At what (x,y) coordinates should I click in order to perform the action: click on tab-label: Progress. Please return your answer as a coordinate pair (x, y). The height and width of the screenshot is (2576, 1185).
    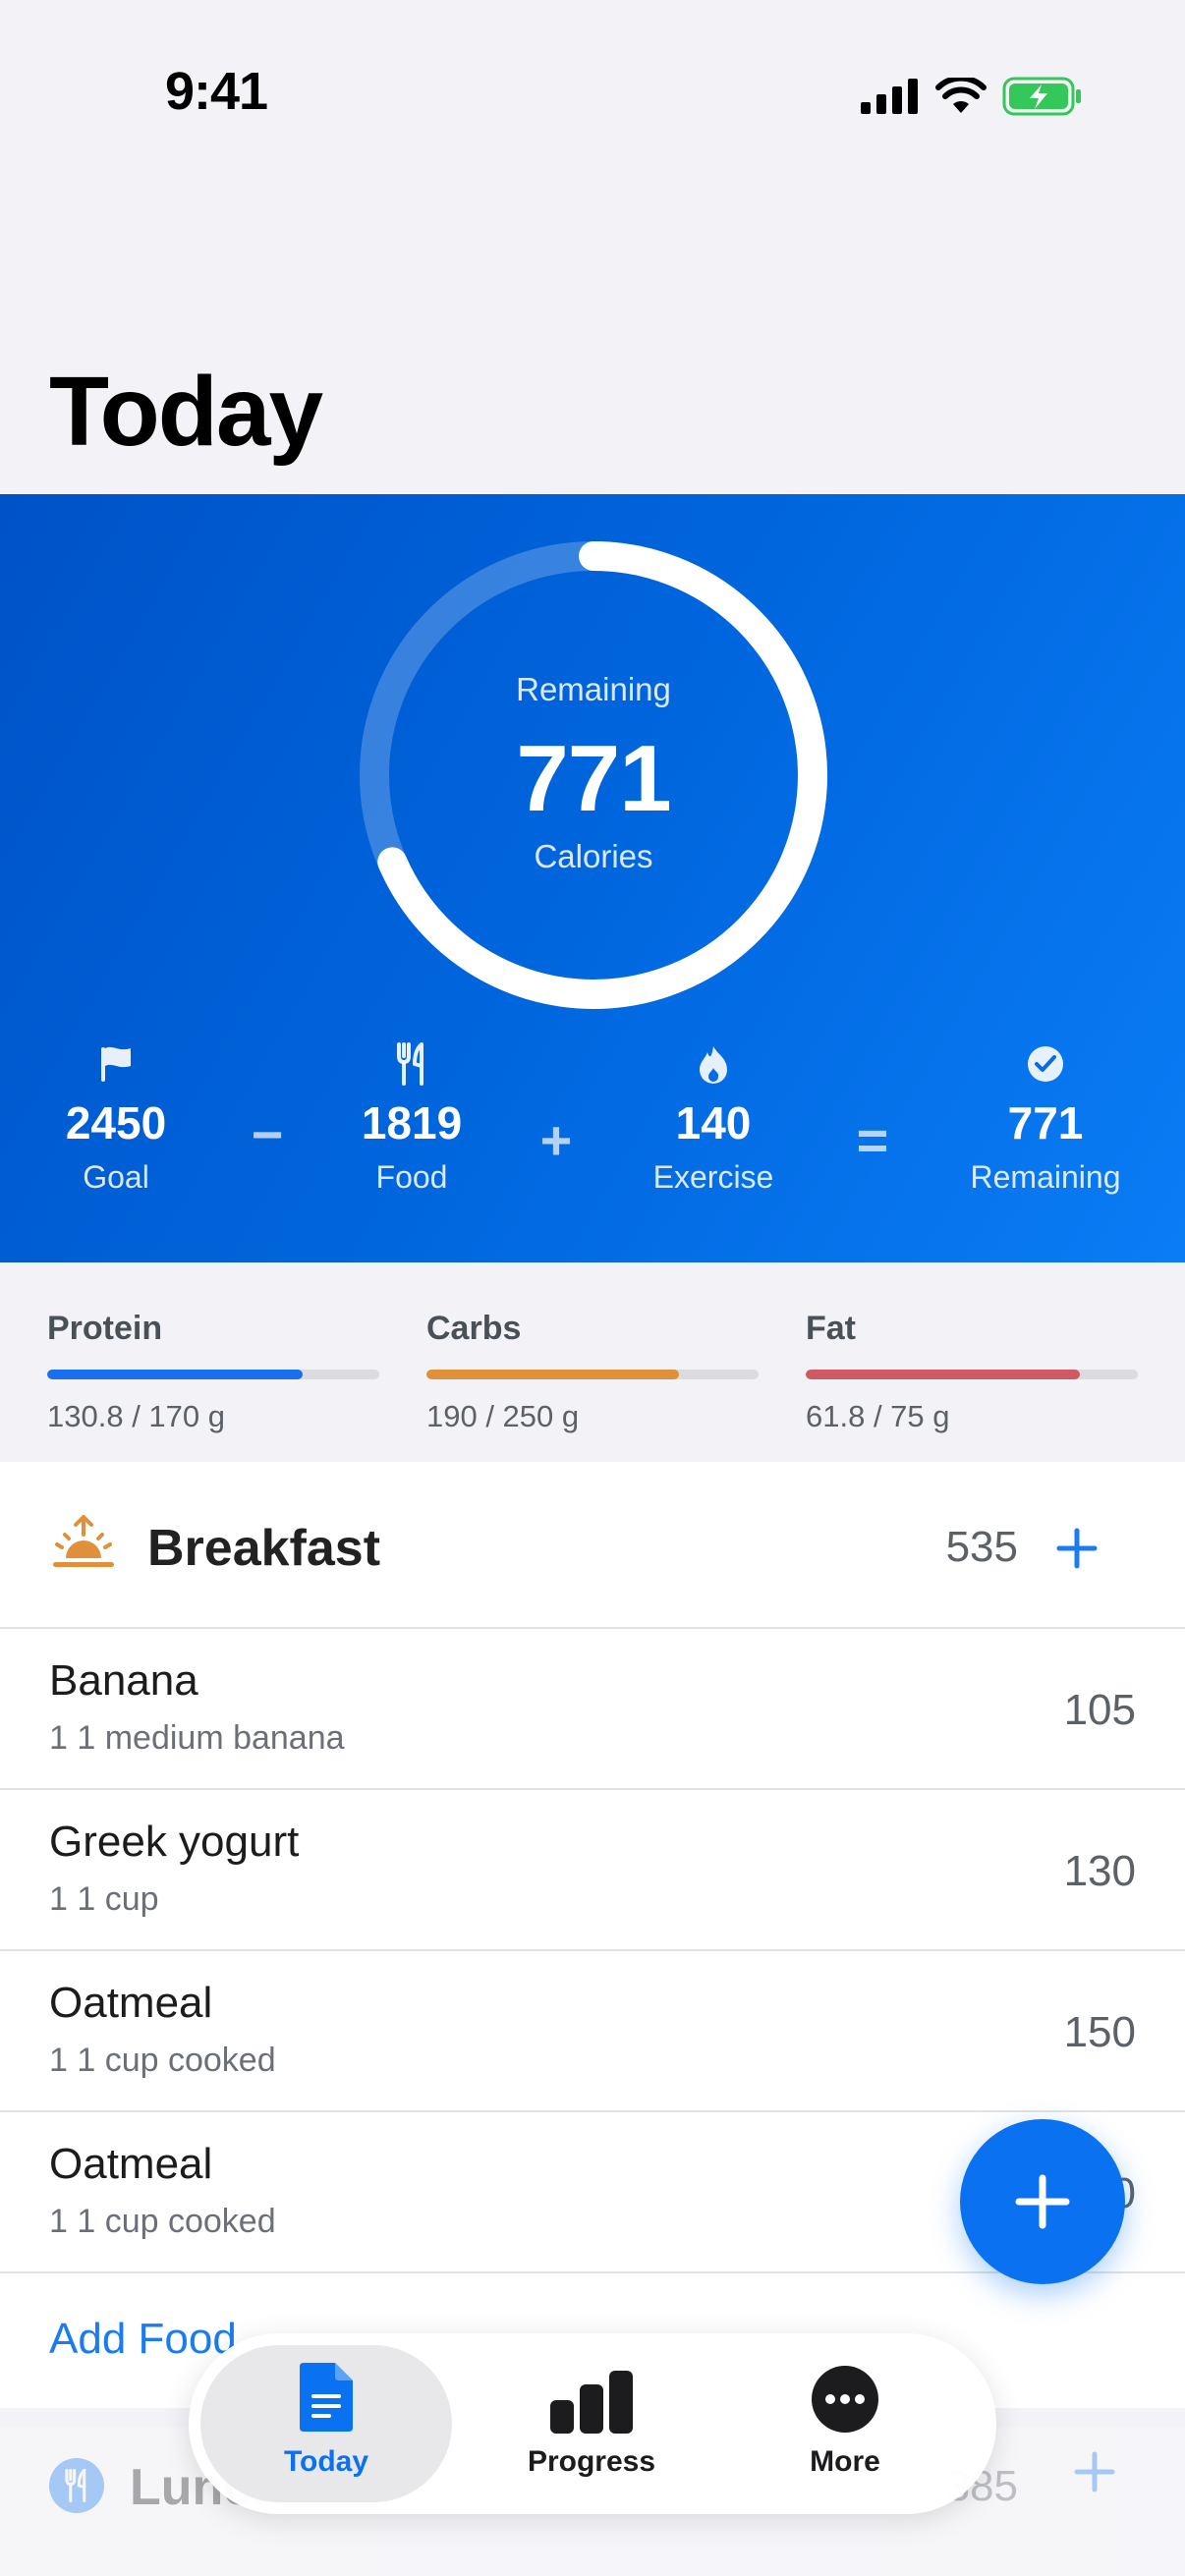
    Looking at the image, I should click on (592, 2461).